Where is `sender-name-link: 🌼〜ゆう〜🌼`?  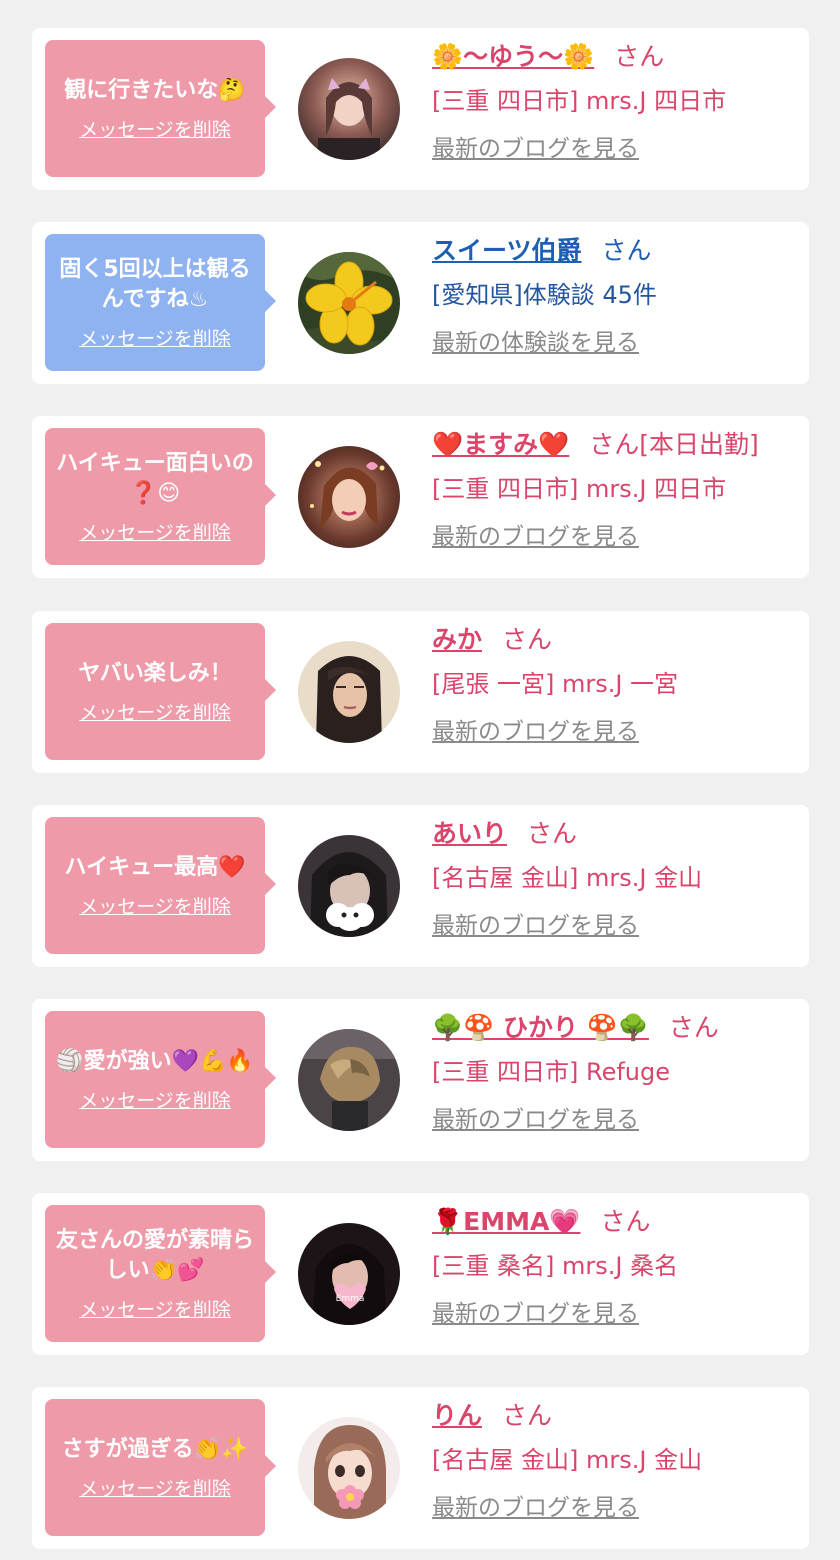
sender-name-link: 🌼〜ゆう〜🌼 is located at coordinates (513, 56).